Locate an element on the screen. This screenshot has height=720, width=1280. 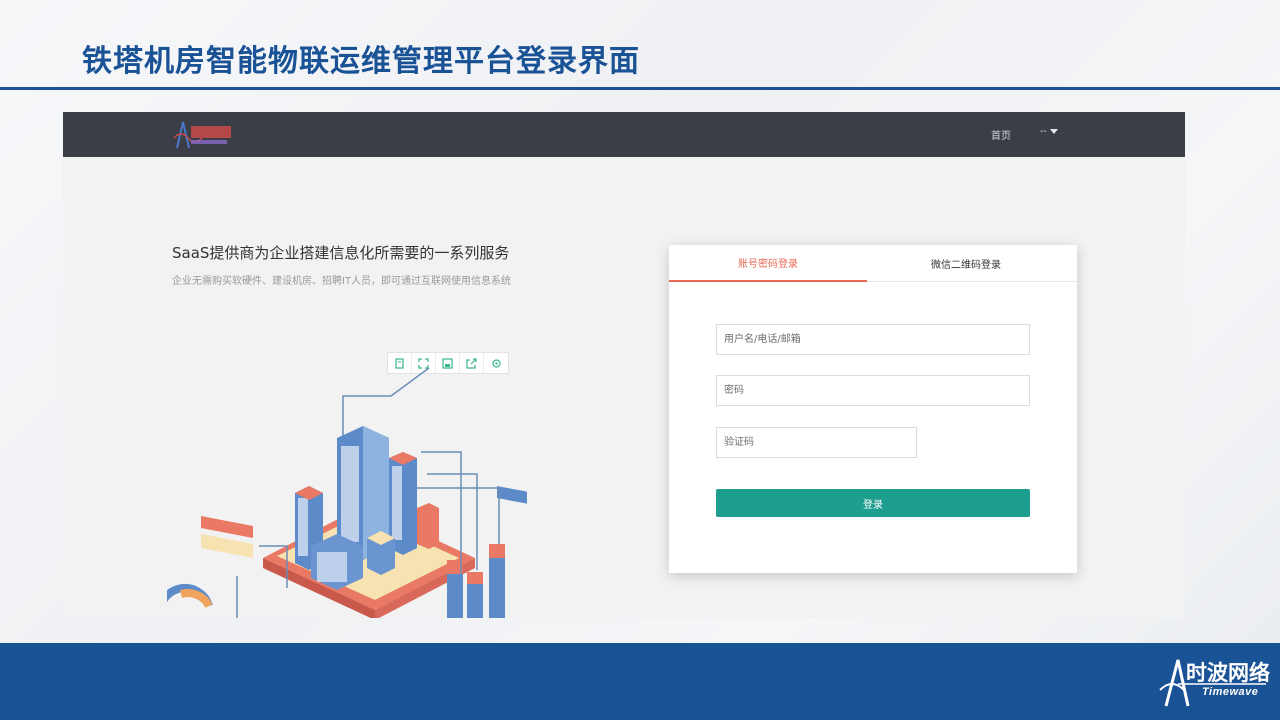
user-menu: -- is located at coordinates (1049, 131).